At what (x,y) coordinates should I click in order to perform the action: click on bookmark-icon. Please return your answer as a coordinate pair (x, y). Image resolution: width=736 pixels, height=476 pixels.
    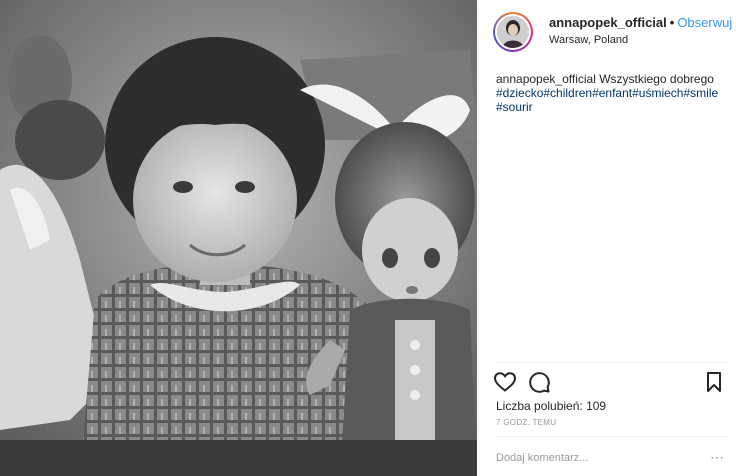
    Looking at the image, I should click on (714, 382).